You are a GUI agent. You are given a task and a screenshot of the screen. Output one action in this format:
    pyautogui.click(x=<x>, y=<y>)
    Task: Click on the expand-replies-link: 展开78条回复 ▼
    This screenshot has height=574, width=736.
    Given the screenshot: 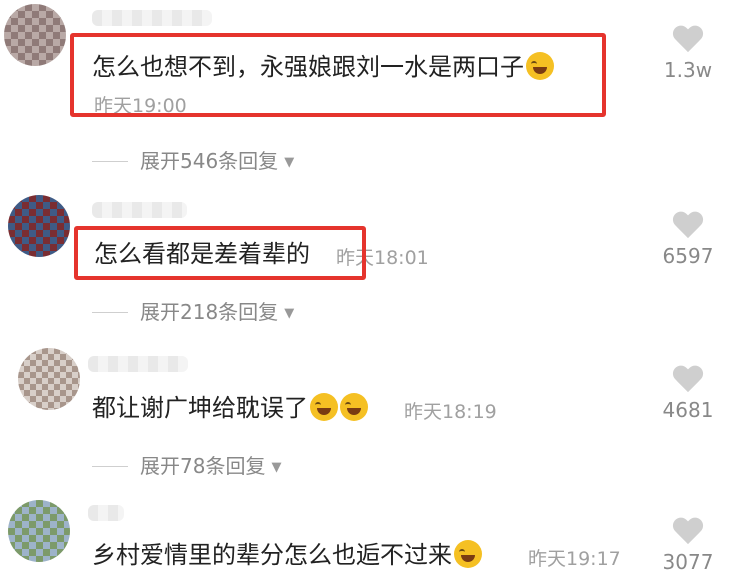 What is the action you would take?
    pyautogui.click(x=186, y=464)
    